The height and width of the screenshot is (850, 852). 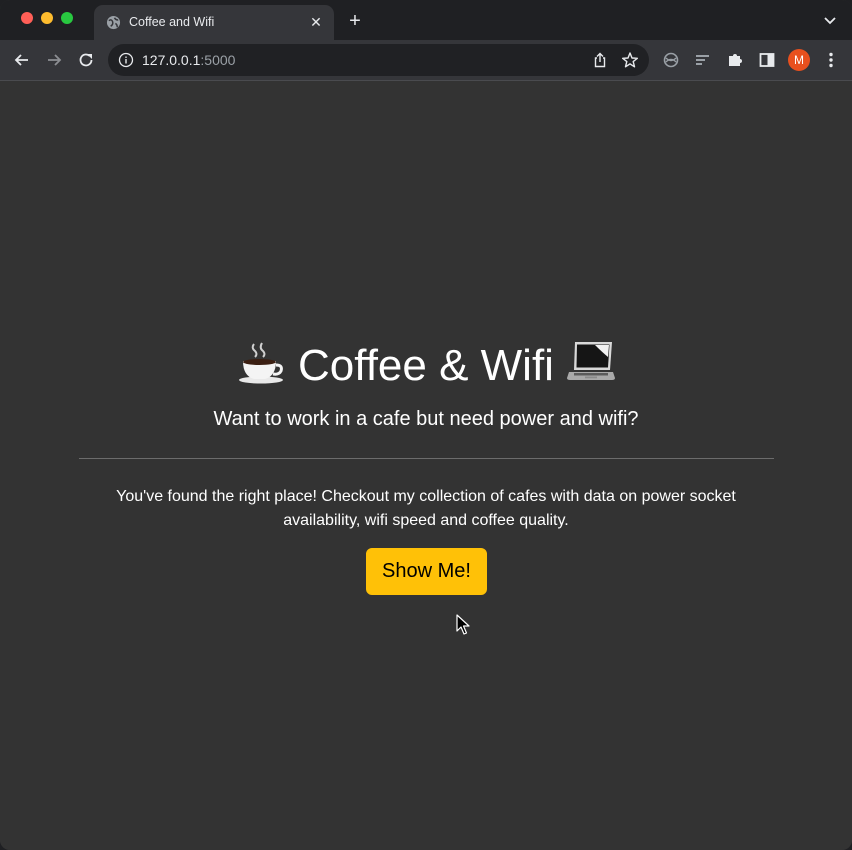 I want to click on extensions-puzzle-icon, so click(x=735, y=60).